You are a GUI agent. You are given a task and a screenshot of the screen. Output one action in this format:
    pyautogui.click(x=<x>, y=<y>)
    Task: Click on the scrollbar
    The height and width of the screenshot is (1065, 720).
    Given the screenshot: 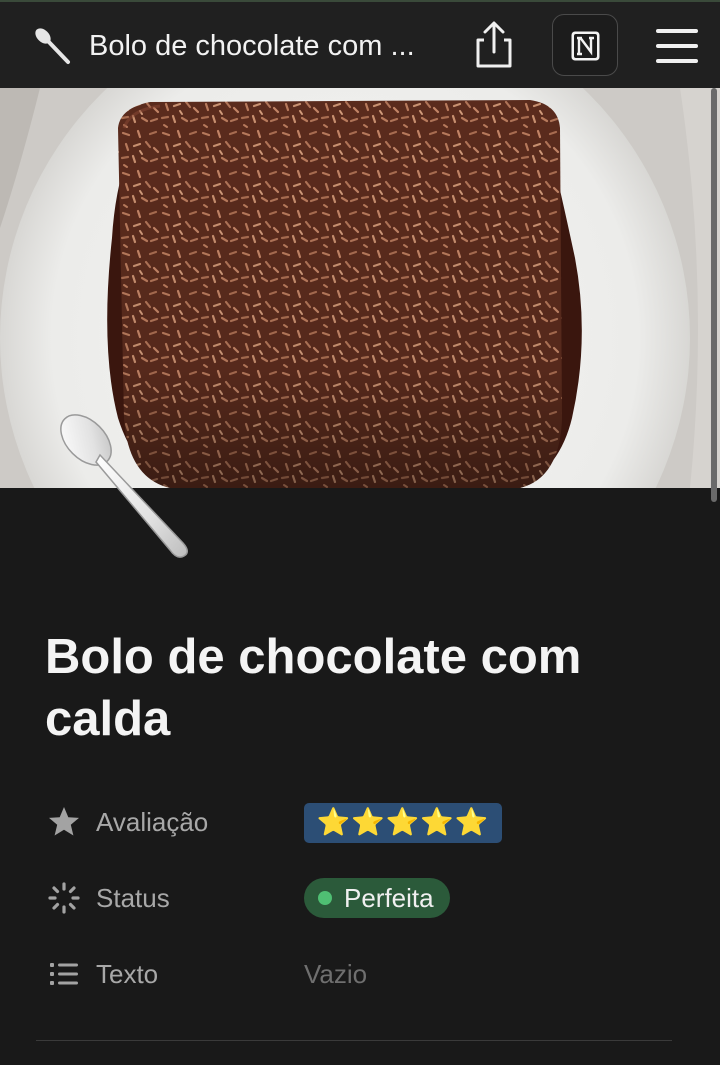 What is the action you would take?
    pyautogui.click(x=714, y=295)
    